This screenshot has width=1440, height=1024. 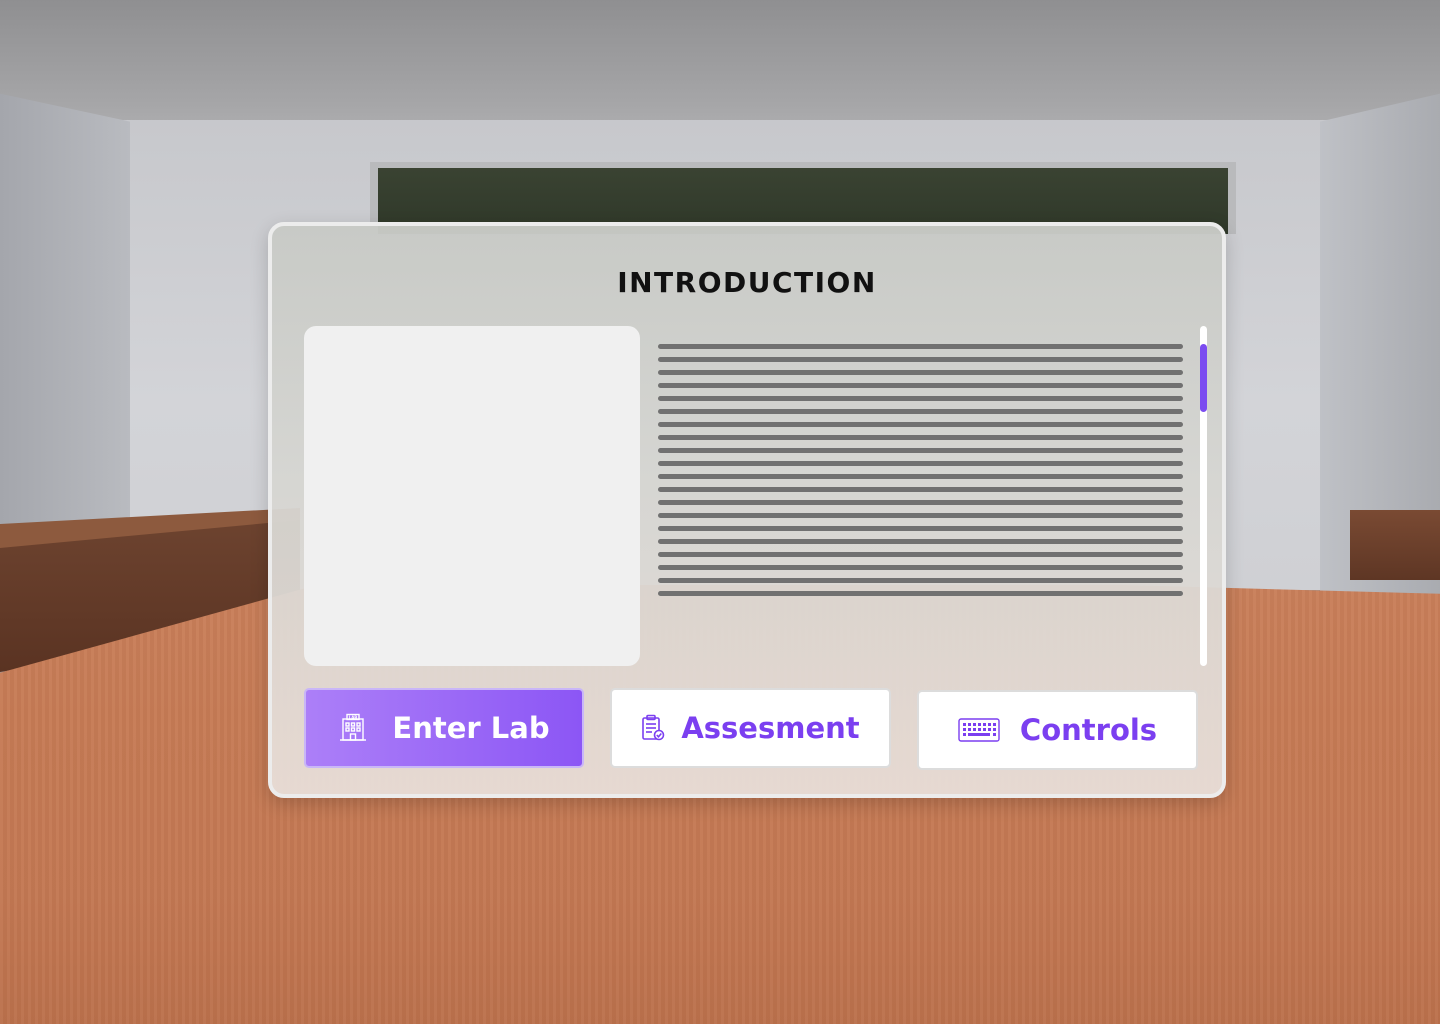 I want to click on panel-title: INTRODUCTION, so click(x=747, y=282).